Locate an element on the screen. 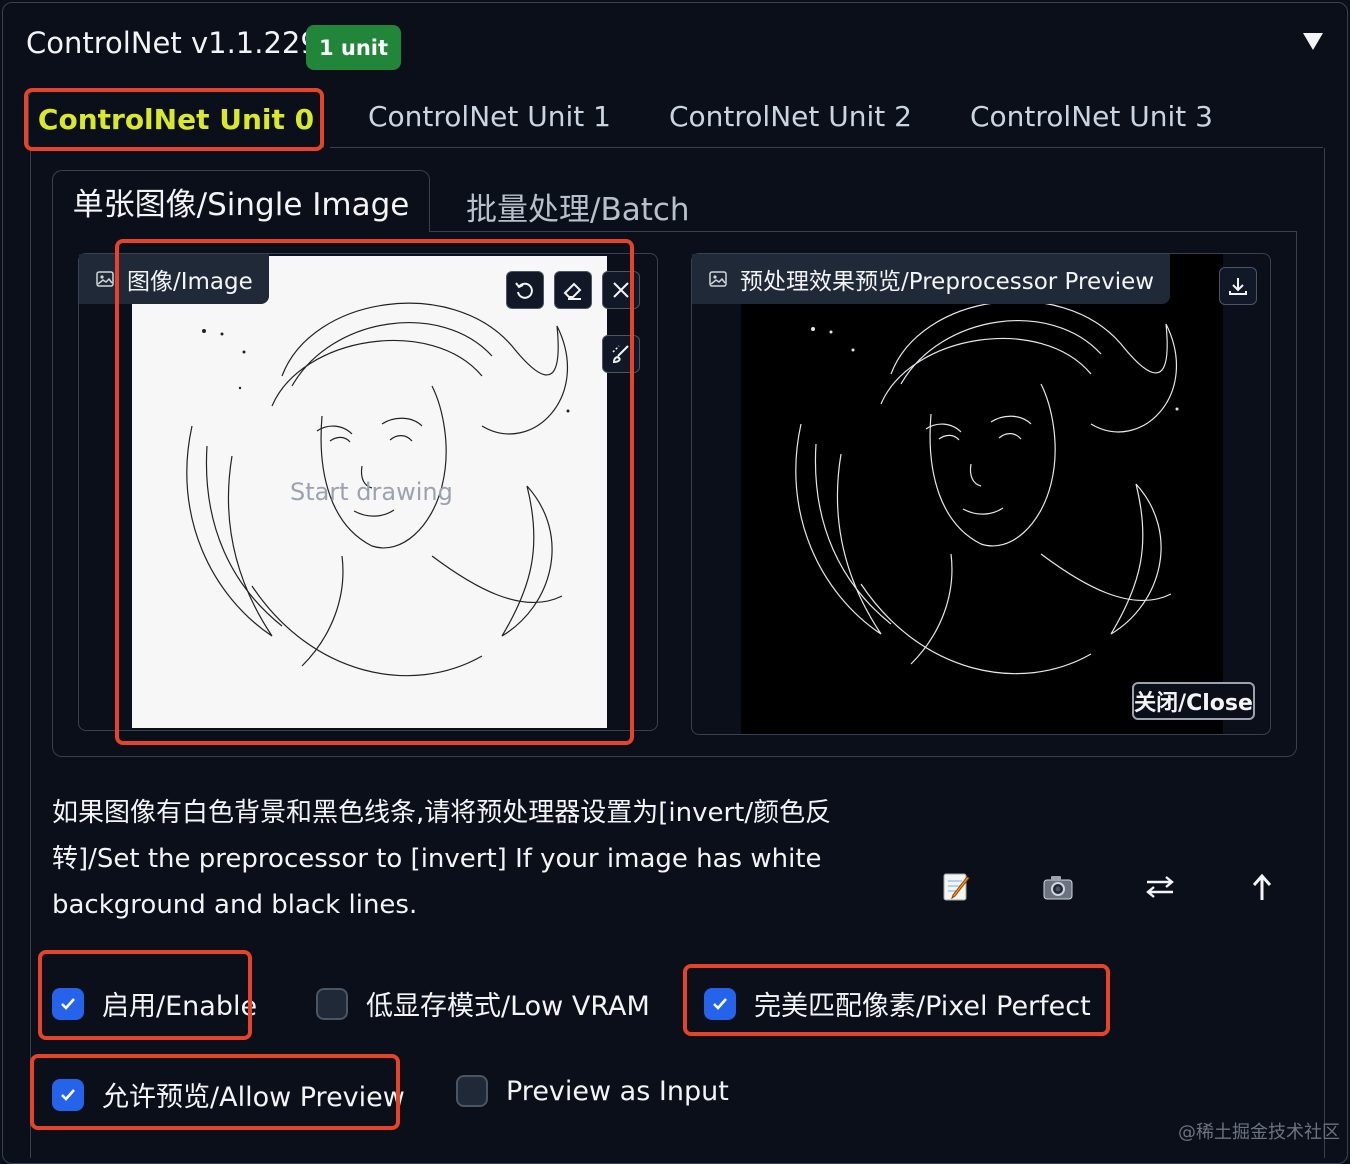 Image resolution: width=1350 pixels, height=1164 pixels. memo-icon is located at coordinates (956, 887).